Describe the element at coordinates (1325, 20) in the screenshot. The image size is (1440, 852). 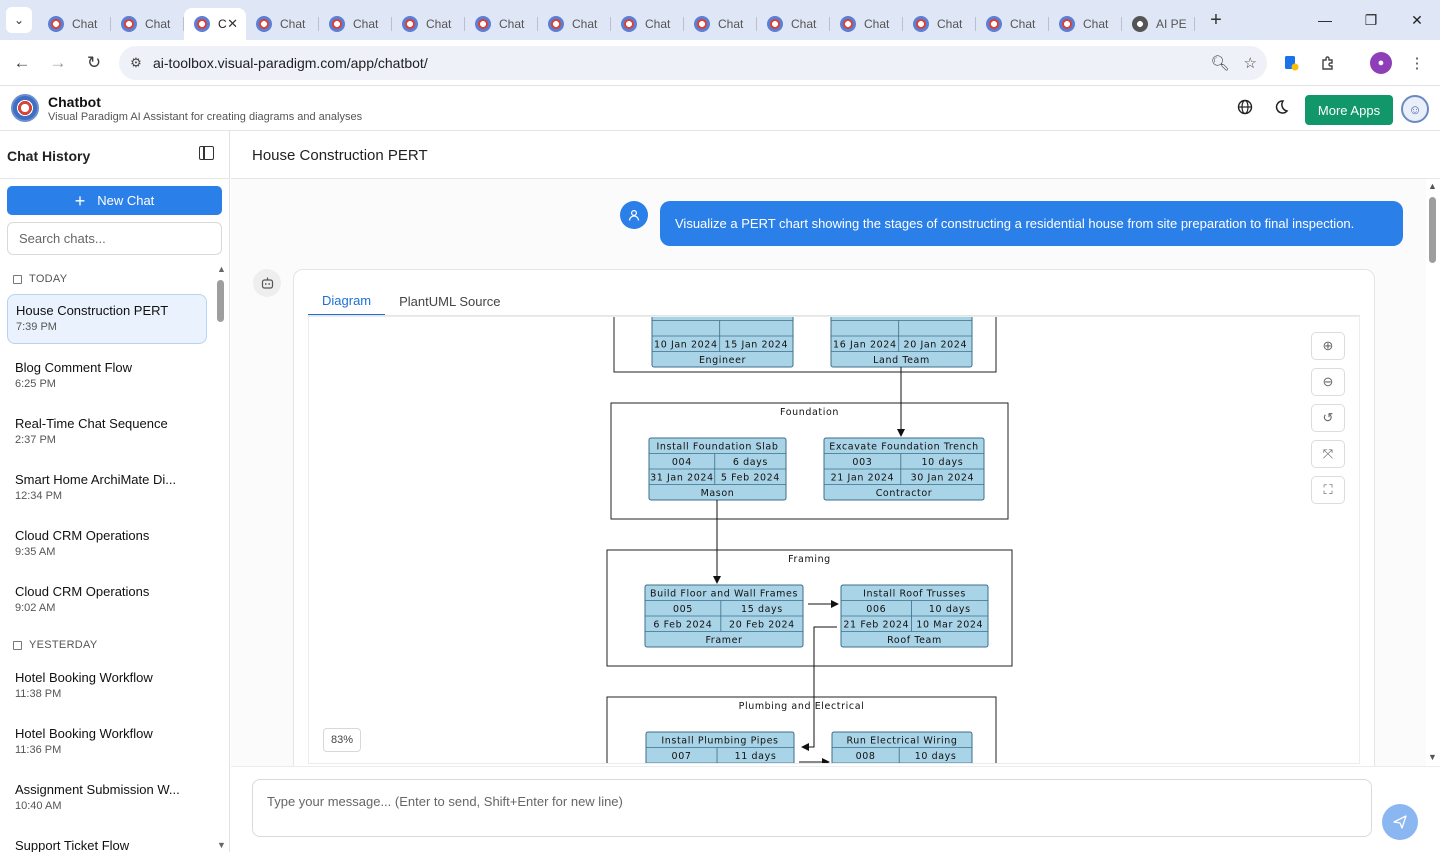
I see `minimize-button: —` at that location.